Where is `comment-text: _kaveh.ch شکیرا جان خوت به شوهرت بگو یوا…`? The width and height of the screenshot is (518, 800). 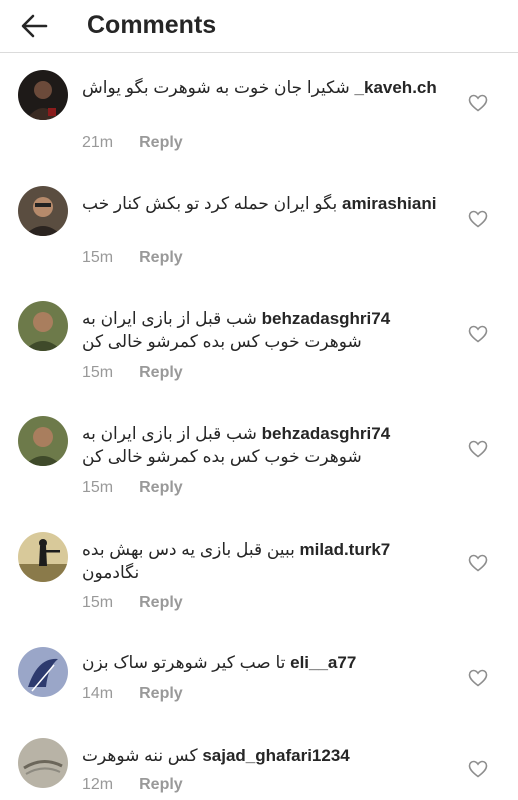
comment-text: _kaveh.ch شکیرا جان خوت به شوهرت بگو یوا… is located at coordinates (262, 87).